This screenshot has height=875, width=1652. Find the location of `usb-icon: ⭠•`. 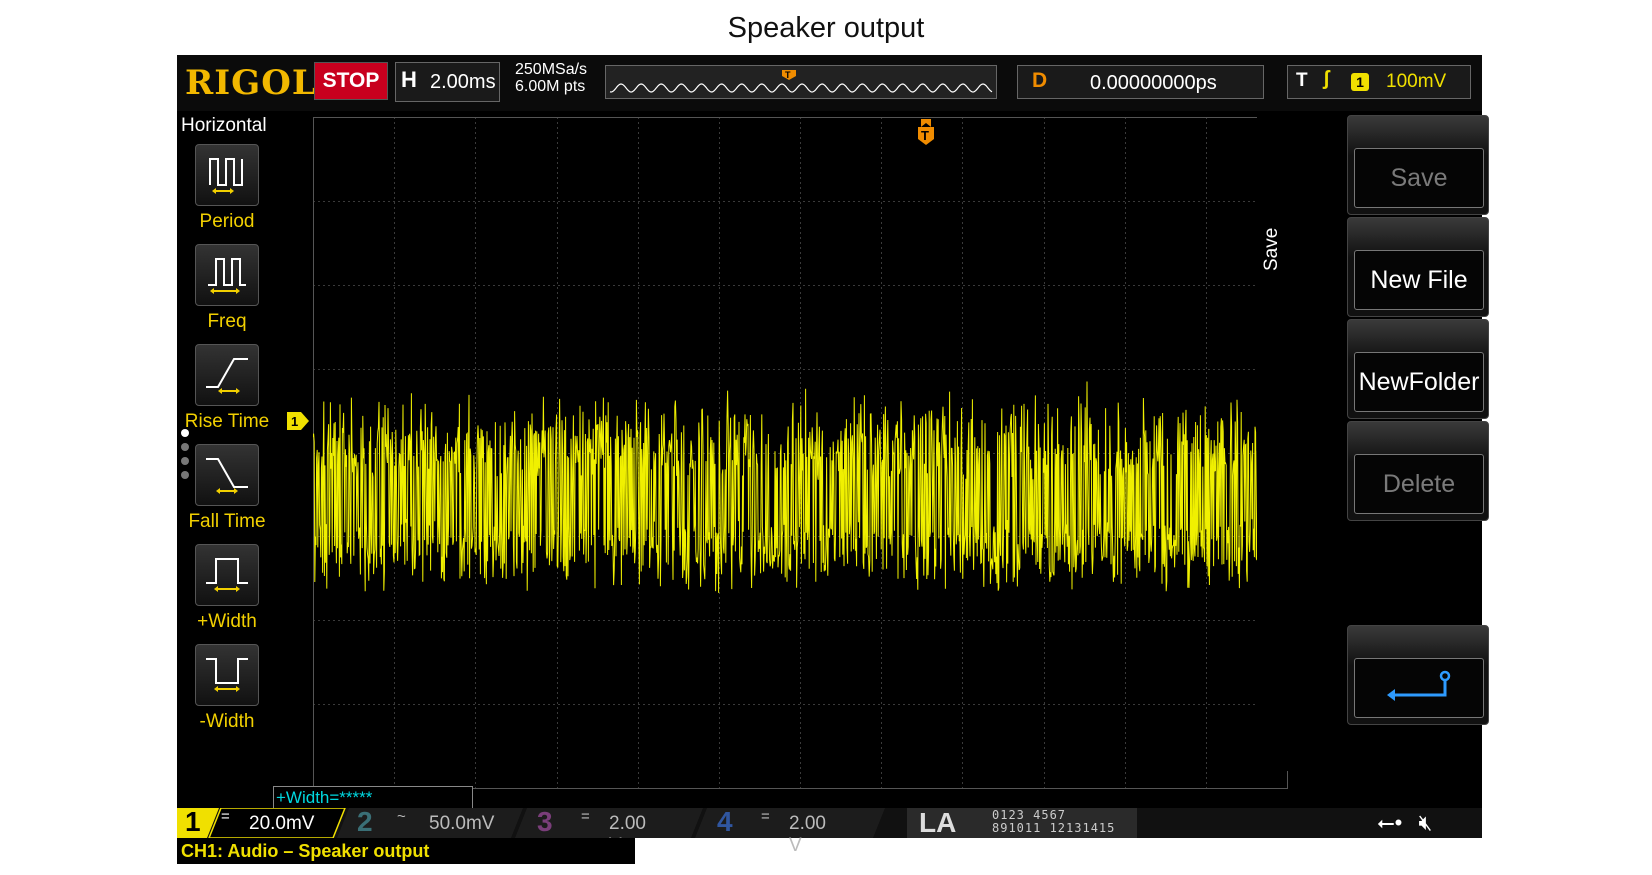

usb-icon: ⭠• is located at coordinates (1390, 822).